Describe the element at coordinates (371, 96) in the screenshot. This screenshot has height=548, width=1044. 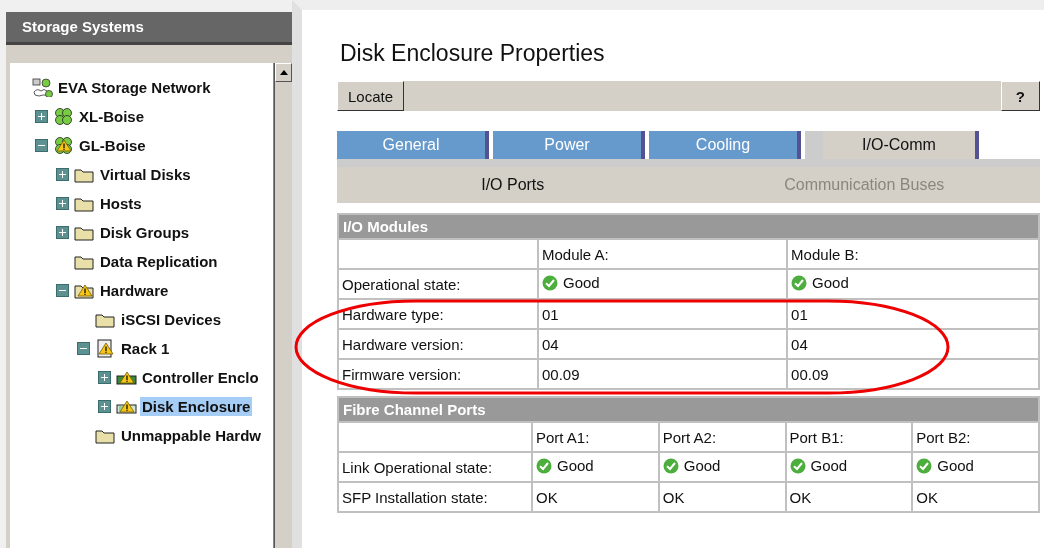
I see `locate-button: Locate` at that location.